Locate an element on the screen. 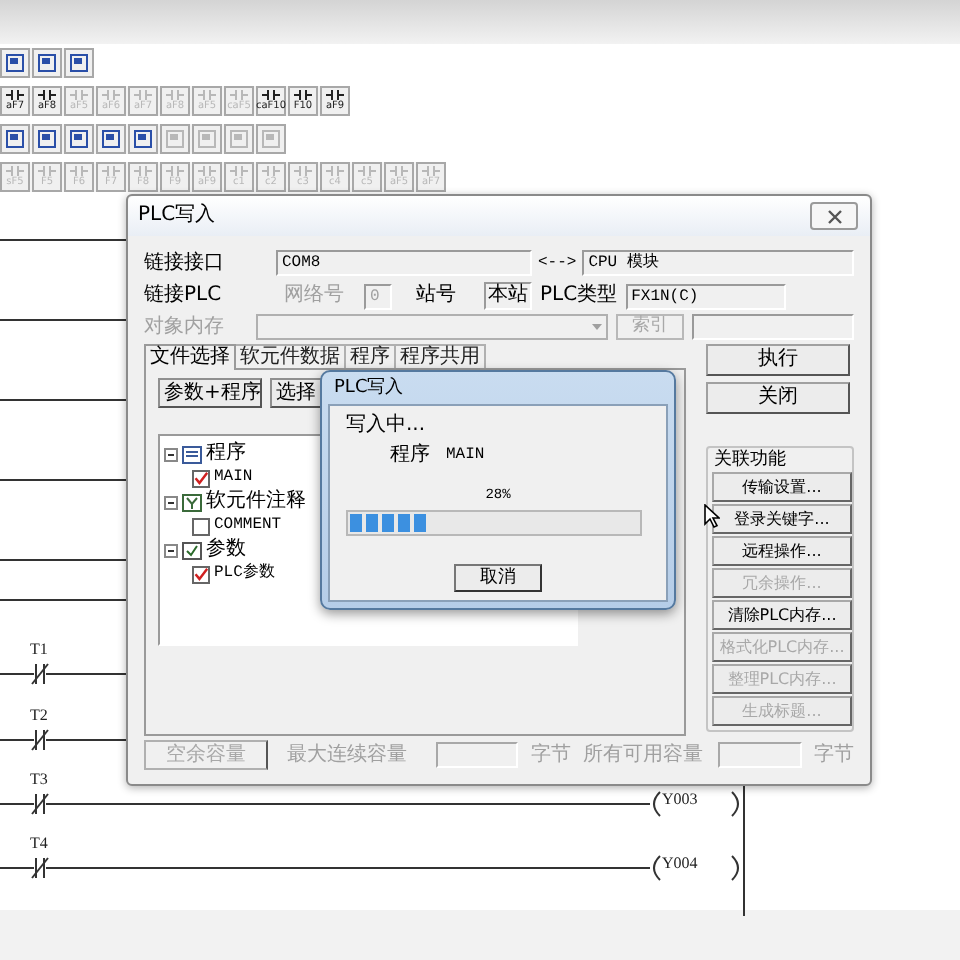  field-label: 链接接口 is located at coordinates (185, 263).